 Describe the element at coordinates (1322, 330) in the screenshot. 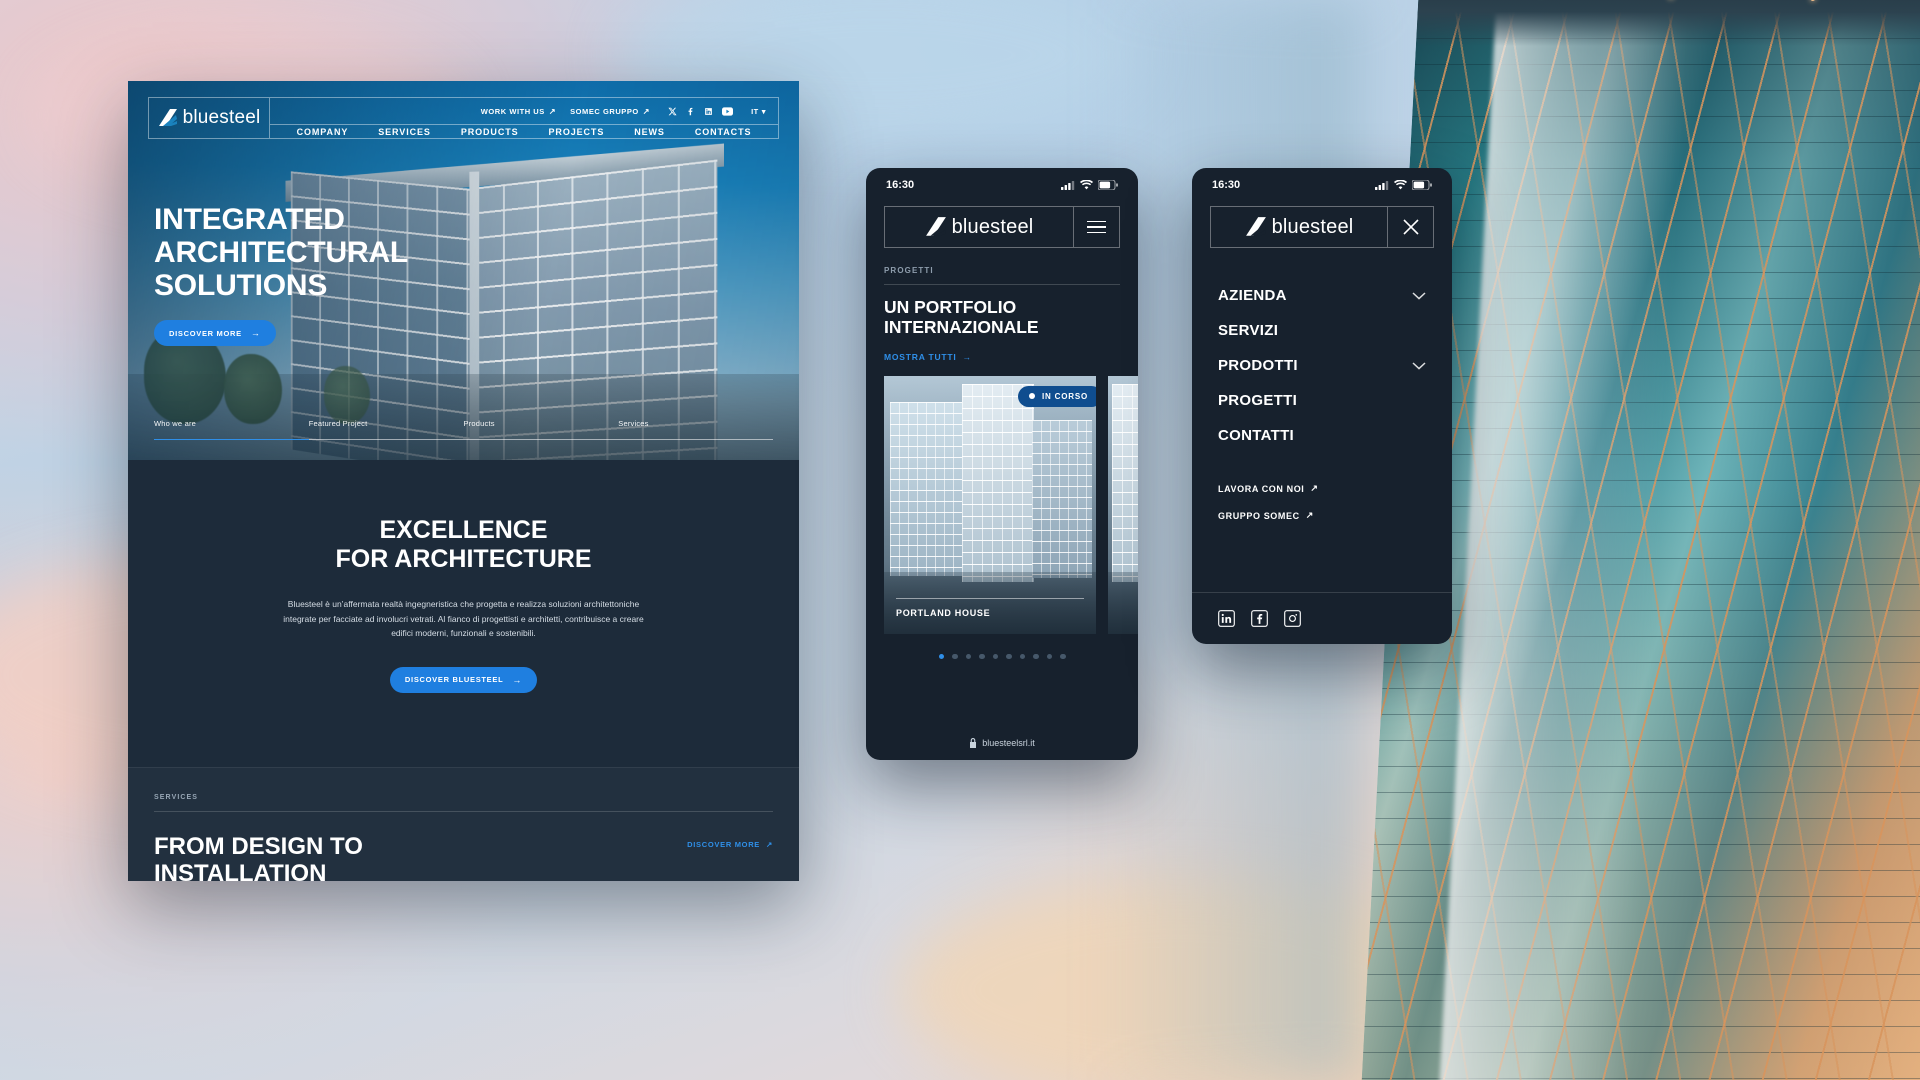

I see `menu-item-servizi: SERVIZI` at that location.